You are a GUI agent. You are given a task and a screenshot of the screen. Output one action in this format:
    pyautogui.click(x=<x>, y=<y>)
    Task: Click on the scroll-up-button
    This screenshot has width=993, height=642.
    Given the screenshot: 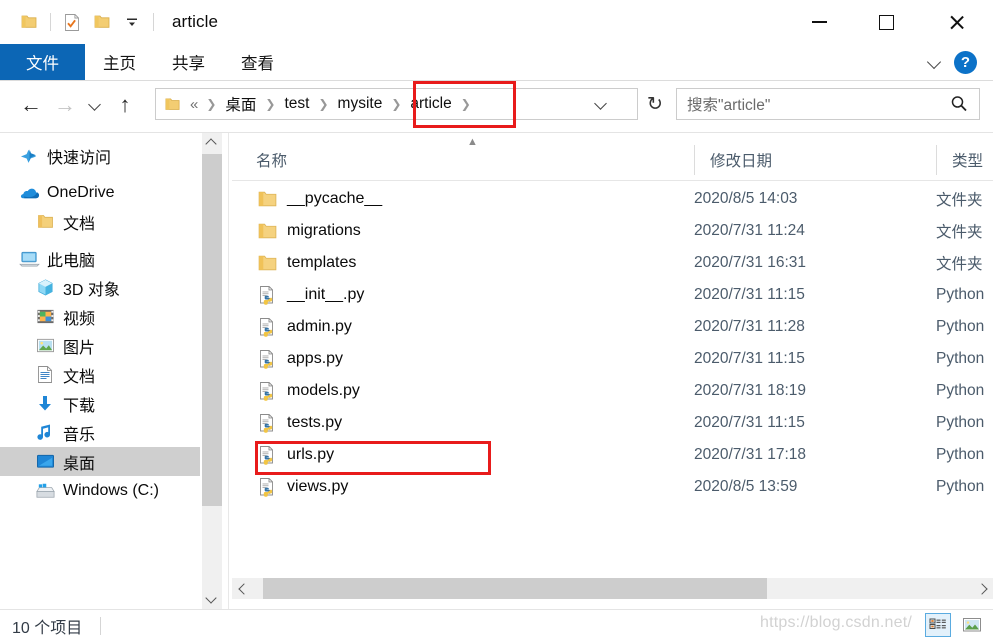 What is the action you would take?
    pyautogui.click(x=212, y=143)
    